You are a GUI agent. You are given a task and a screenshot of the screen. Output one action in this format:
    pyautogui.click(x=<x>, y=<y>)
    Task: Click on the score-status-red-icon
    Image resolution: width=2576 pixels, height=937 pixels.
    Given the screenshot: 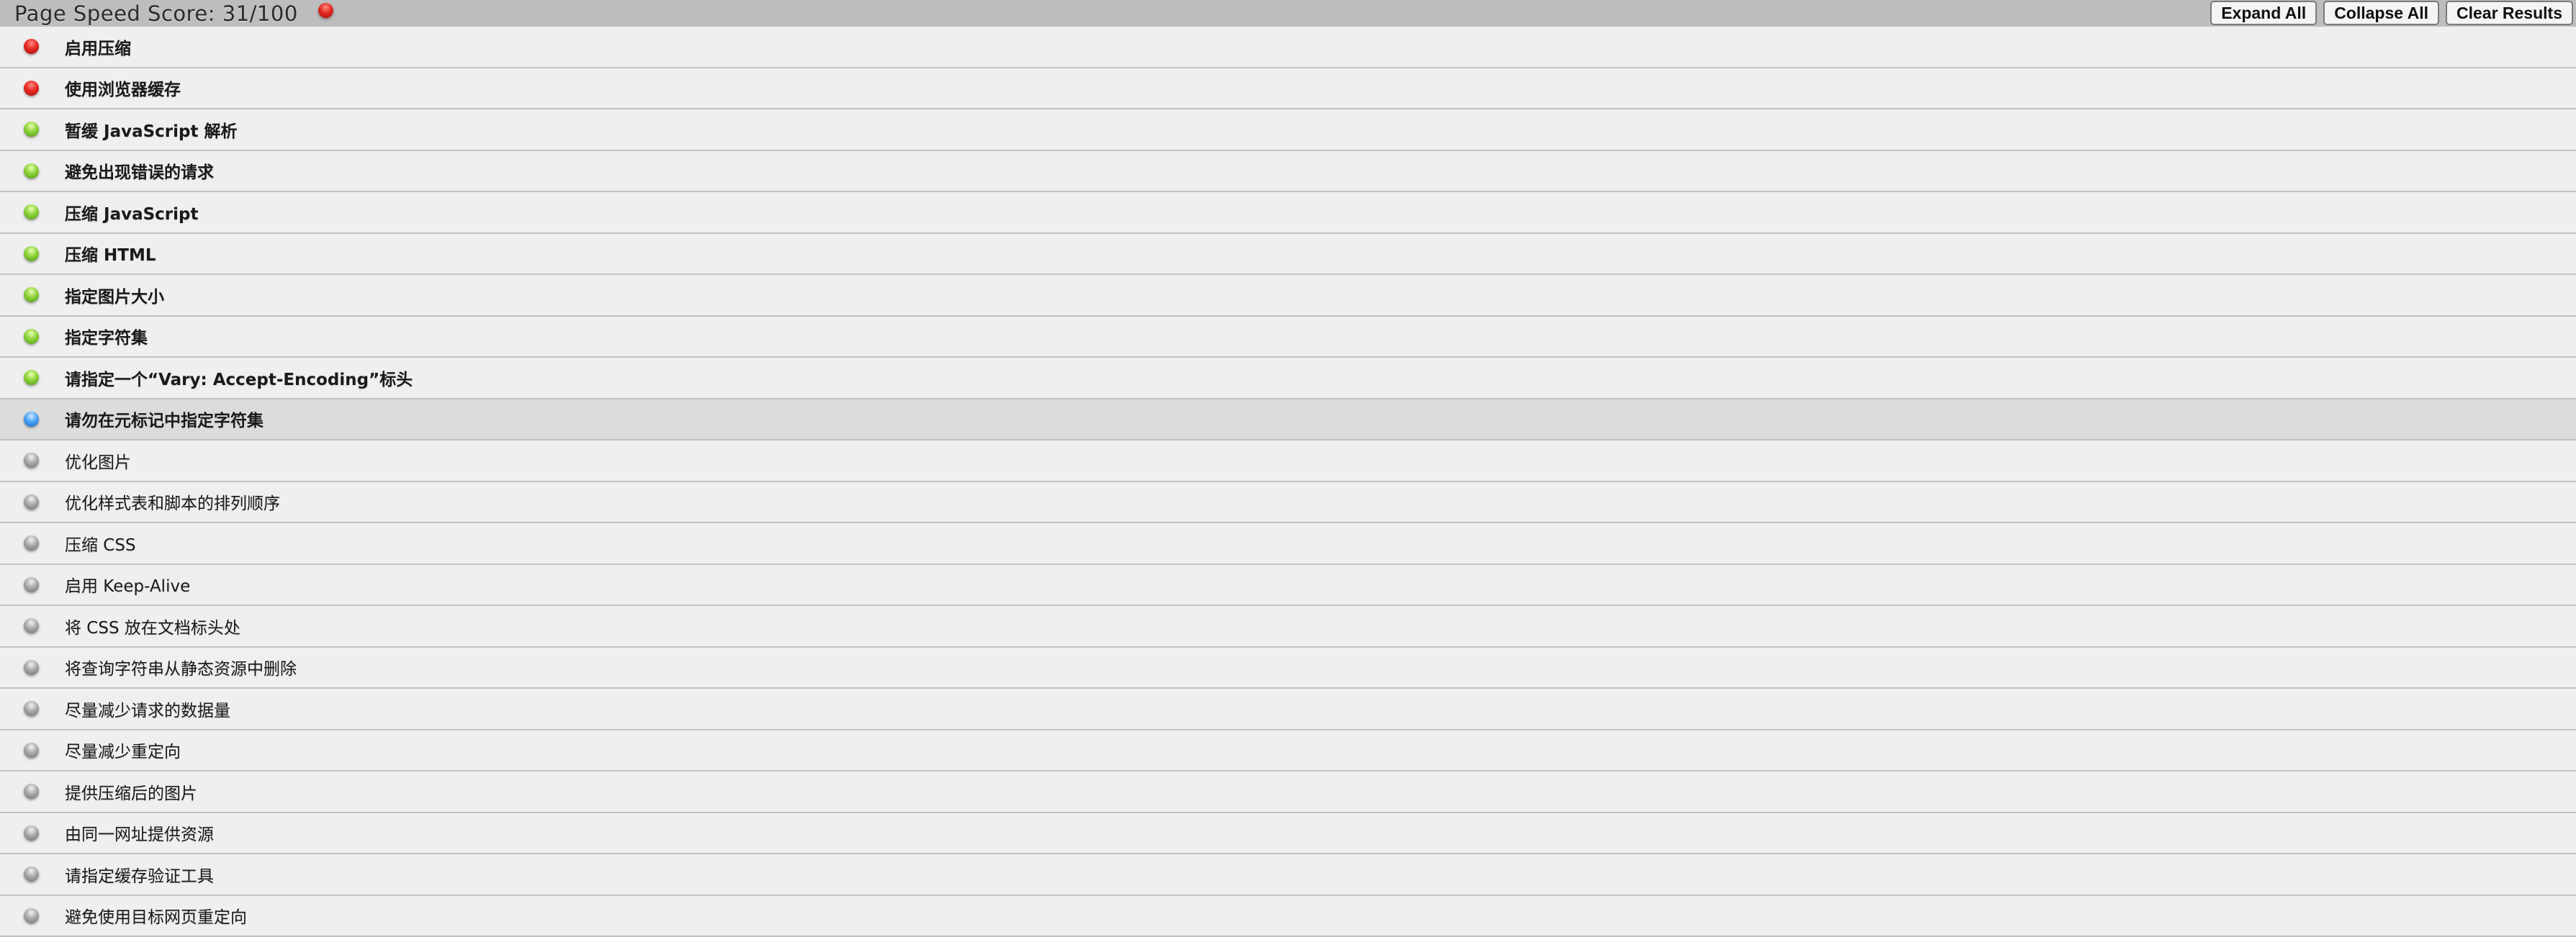 What is the action you would take?
    pyautogui.click(x=325, y=11)
    